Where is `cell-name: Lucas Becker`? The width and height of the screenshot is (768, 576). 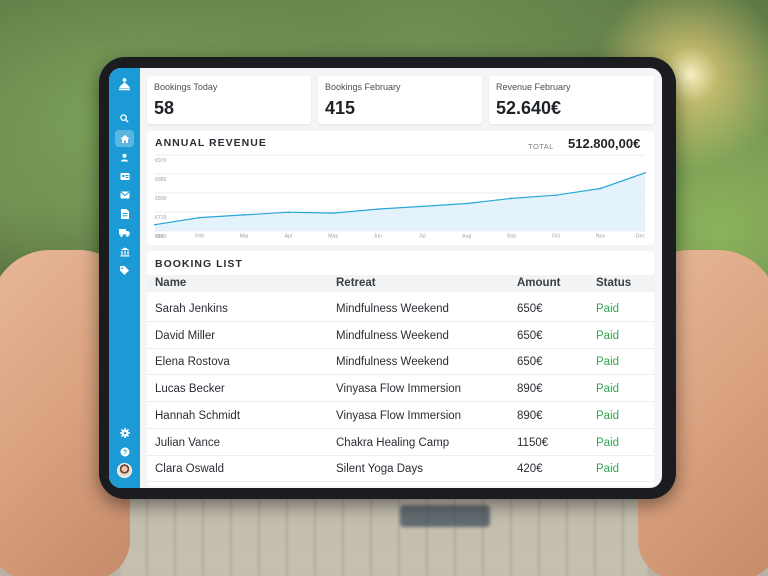 cell-name: Lucas Becker is located at coordinates (190, 389).